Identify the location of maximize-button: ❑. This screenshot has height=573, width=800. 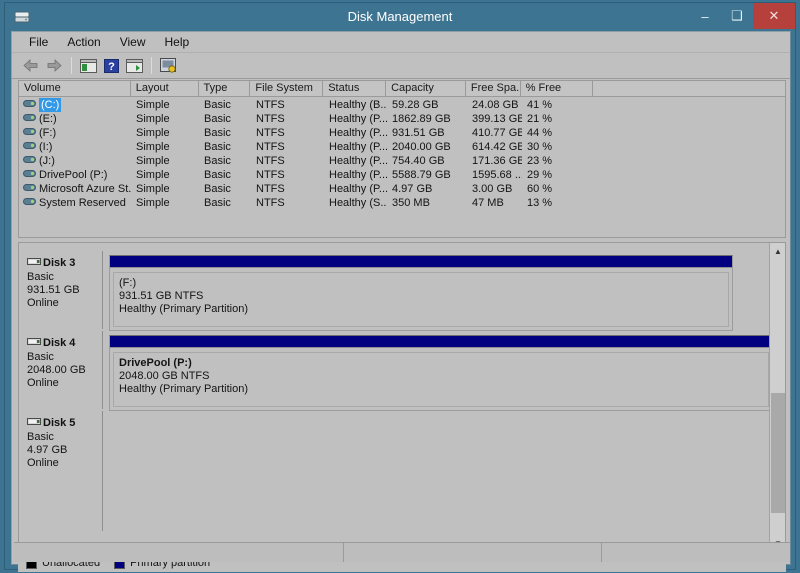
(737, 16).